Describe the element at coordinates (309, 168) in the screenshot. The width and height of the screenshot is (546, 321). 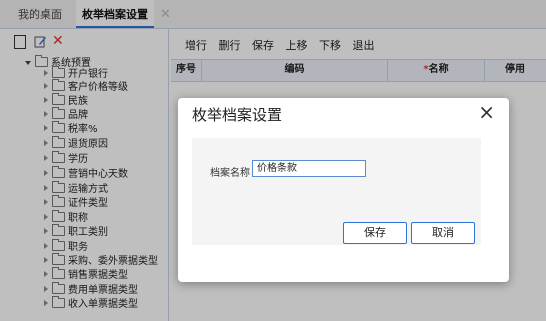
I see `archive-name-input: 价格条款` at that location.